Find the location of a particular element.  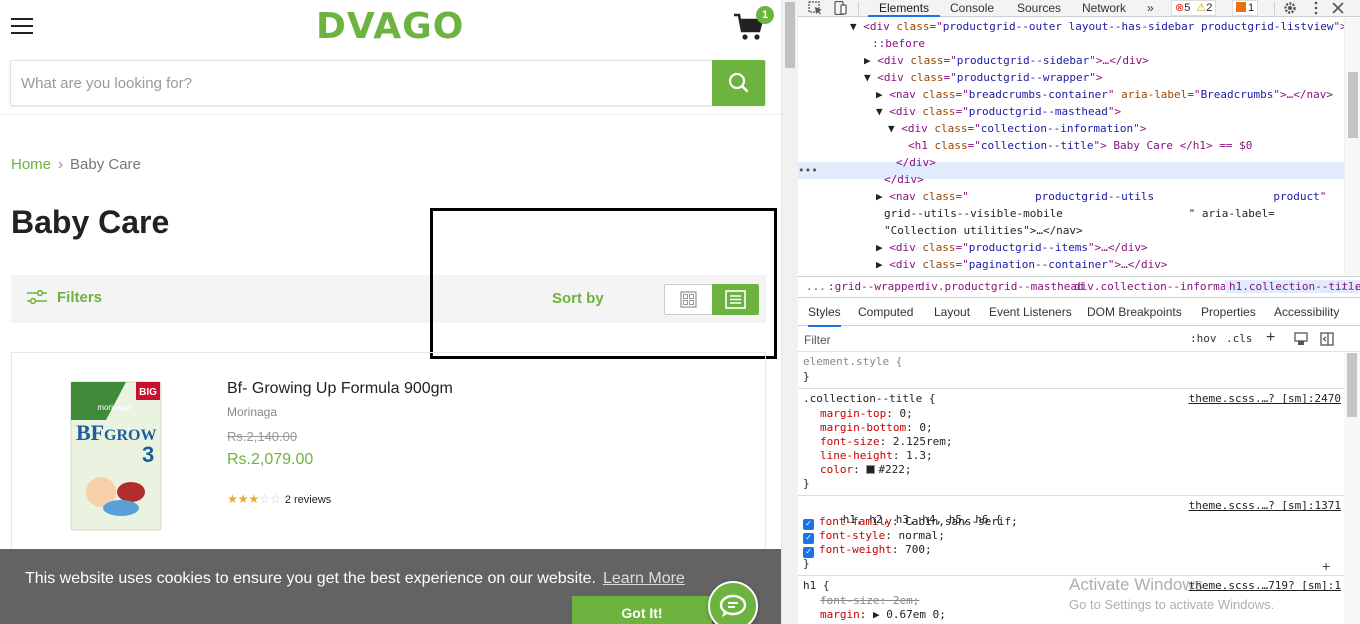

css-declaration: margin: ▶ 0.67em 0; is located at coordinates (883, 615).